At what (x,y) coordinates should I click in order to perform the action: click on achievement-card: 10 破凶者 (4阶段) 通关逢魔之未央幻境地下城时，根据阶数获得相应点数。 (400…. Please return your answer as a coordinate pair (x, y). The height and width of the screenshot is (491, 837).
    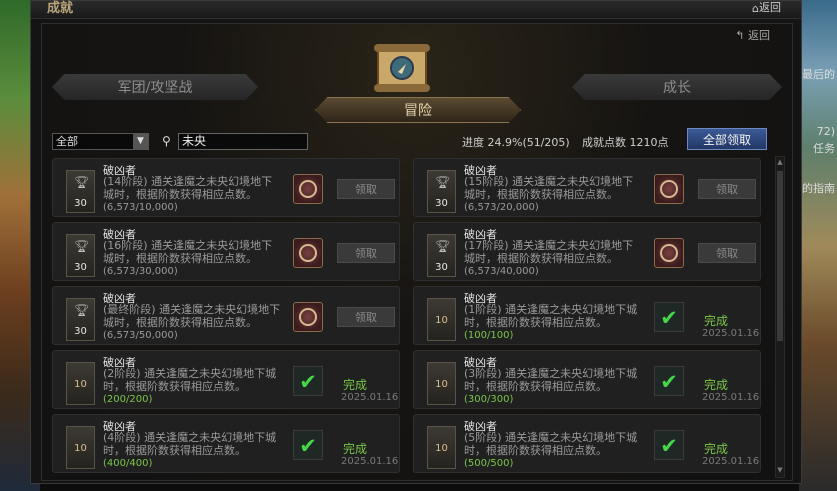
    Looking at the image, I should click on (226, 443).